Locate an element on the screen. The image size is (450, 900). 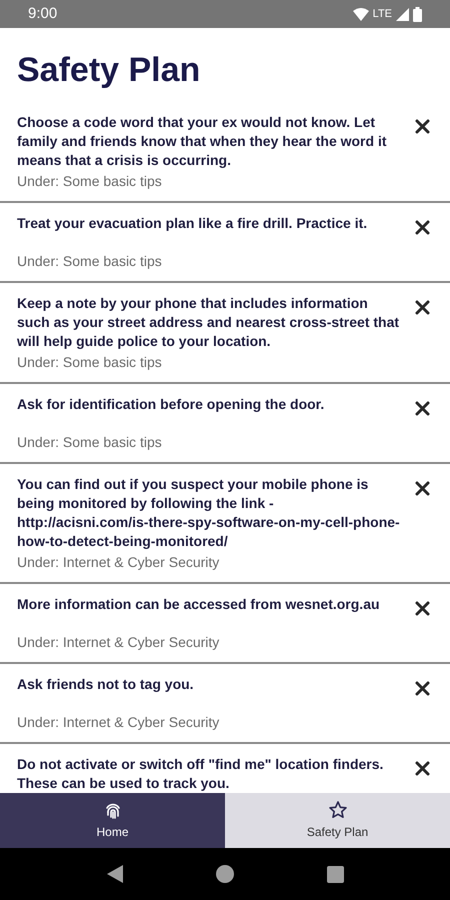
wifi-icon is located at coordinates (360, 14).